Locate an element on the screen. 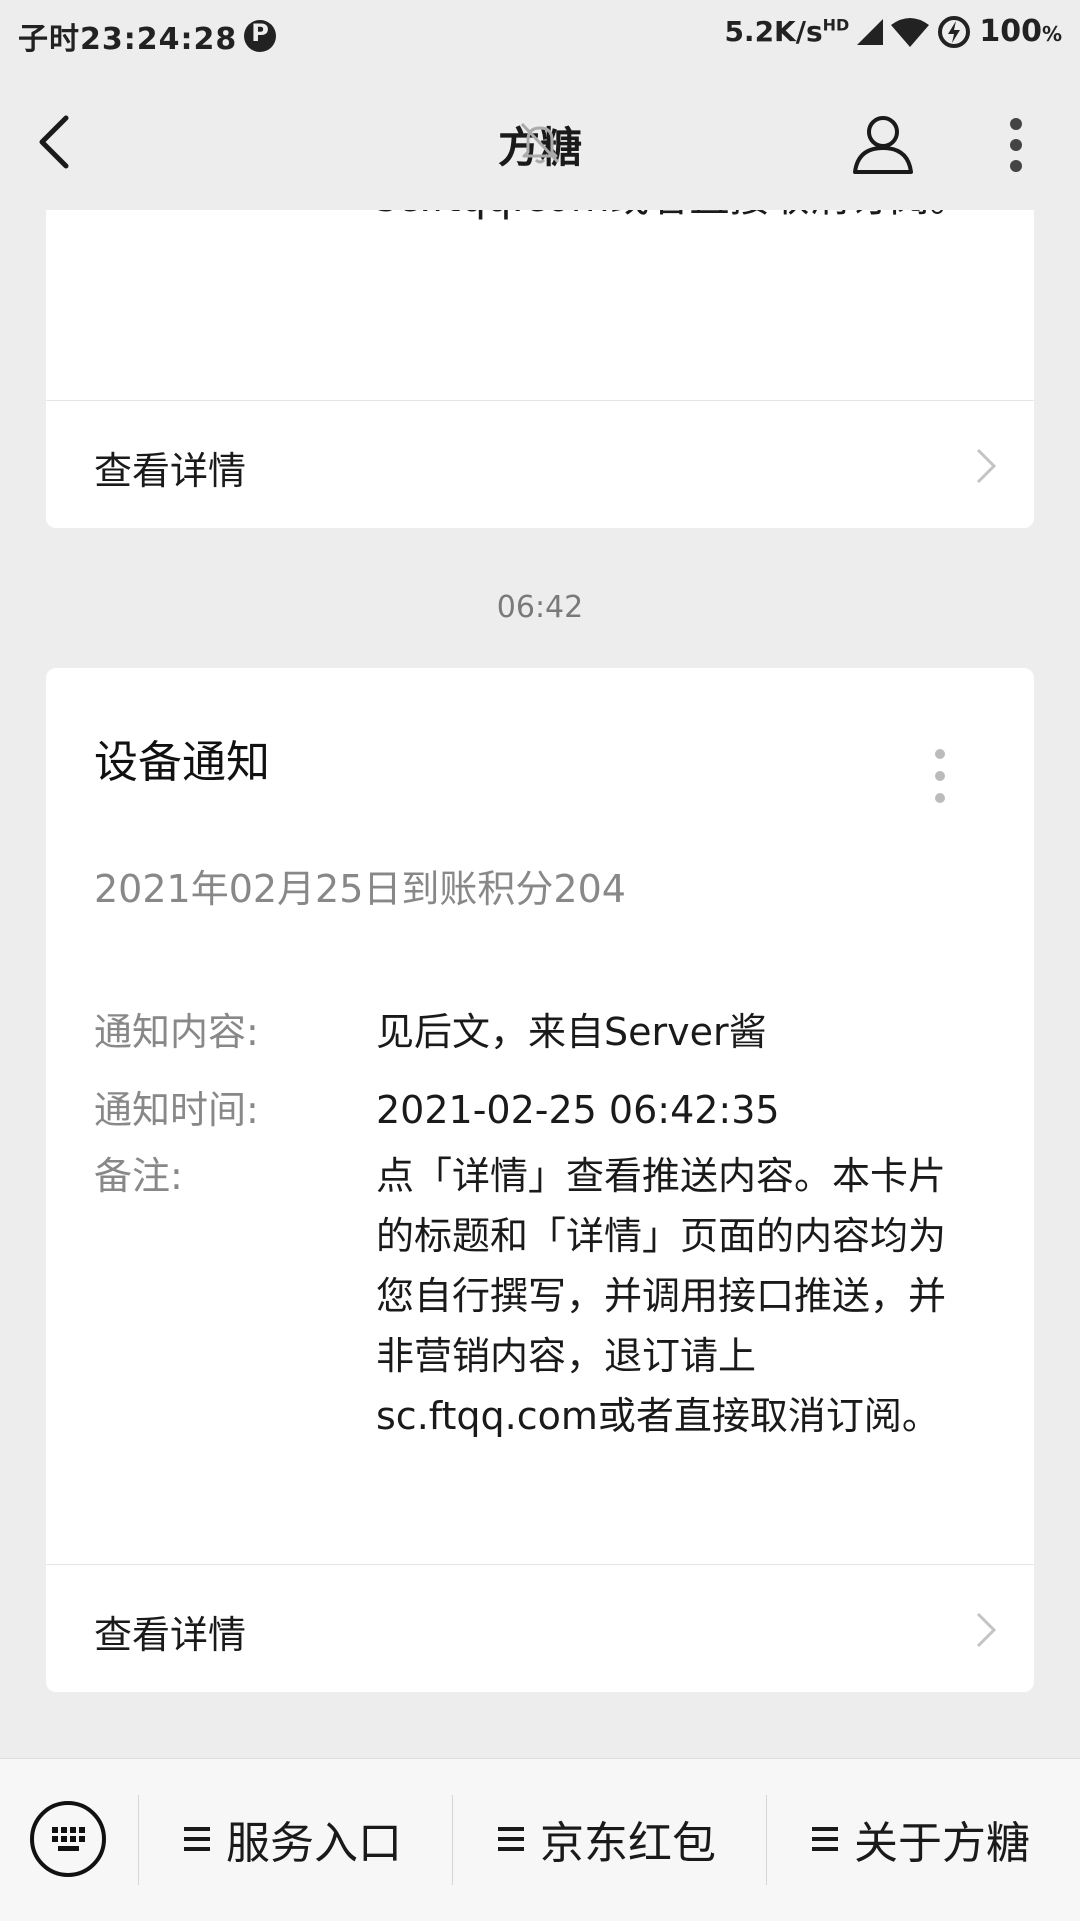  view-details-row: 查看详情 is located at coordinates (540, 1629).